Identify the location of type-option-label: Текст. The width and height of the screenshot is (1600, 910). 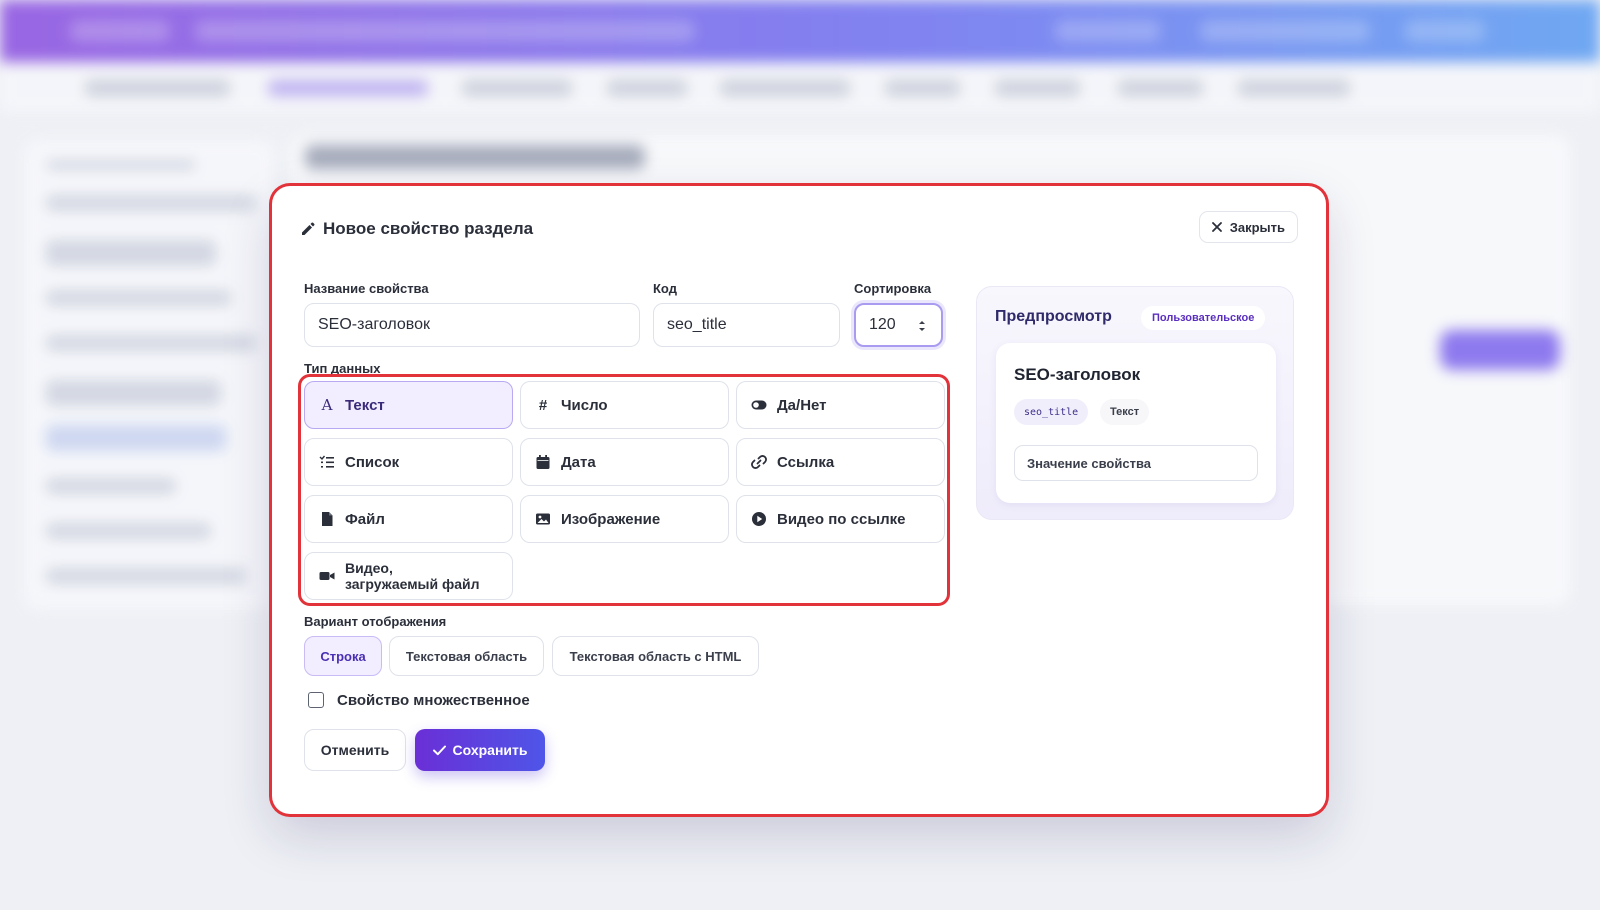
(365, 405).